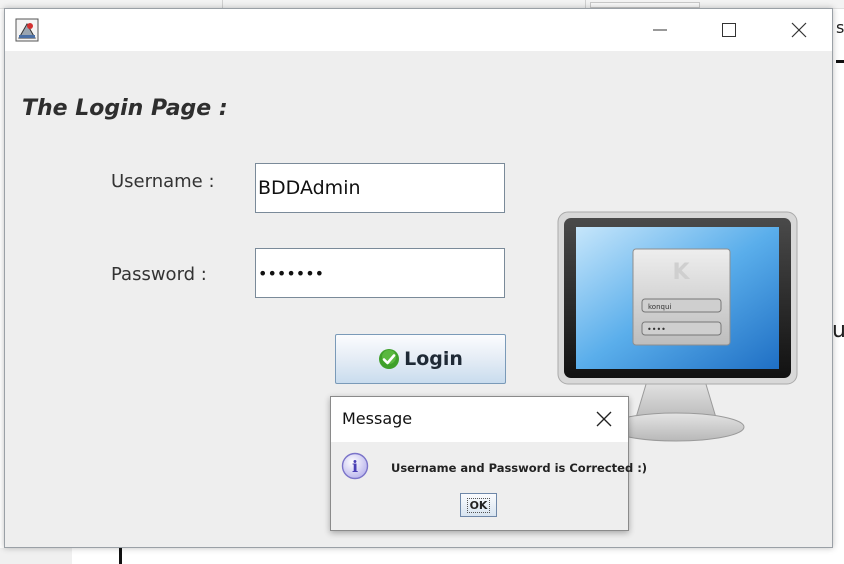 This screenshot has height=564, width=844. What do you see at coordinates (380, 273) in the screenshot?
I see `password-input: •••••••` at bounding box center [380, 273].